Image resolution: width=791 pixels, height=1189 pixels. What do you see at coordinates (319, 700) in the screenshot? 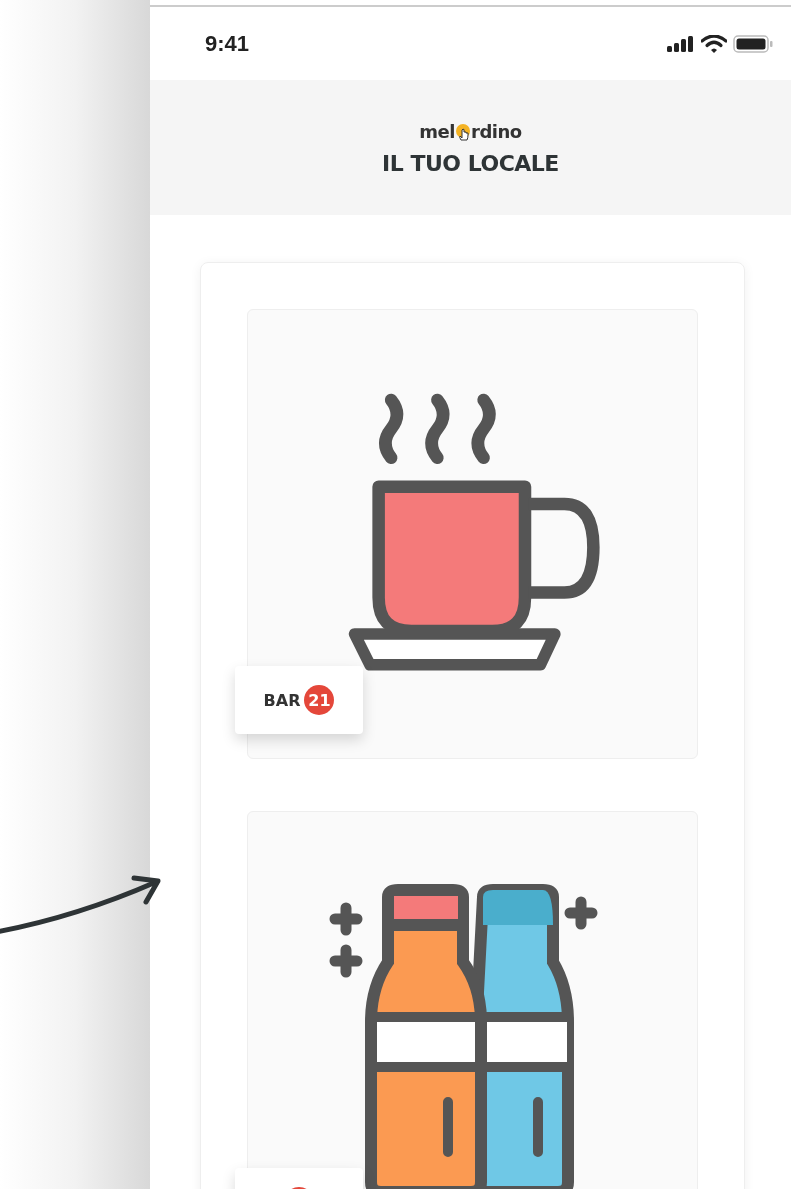
I see `count-badge: 21` at bounding box center [319, 700].